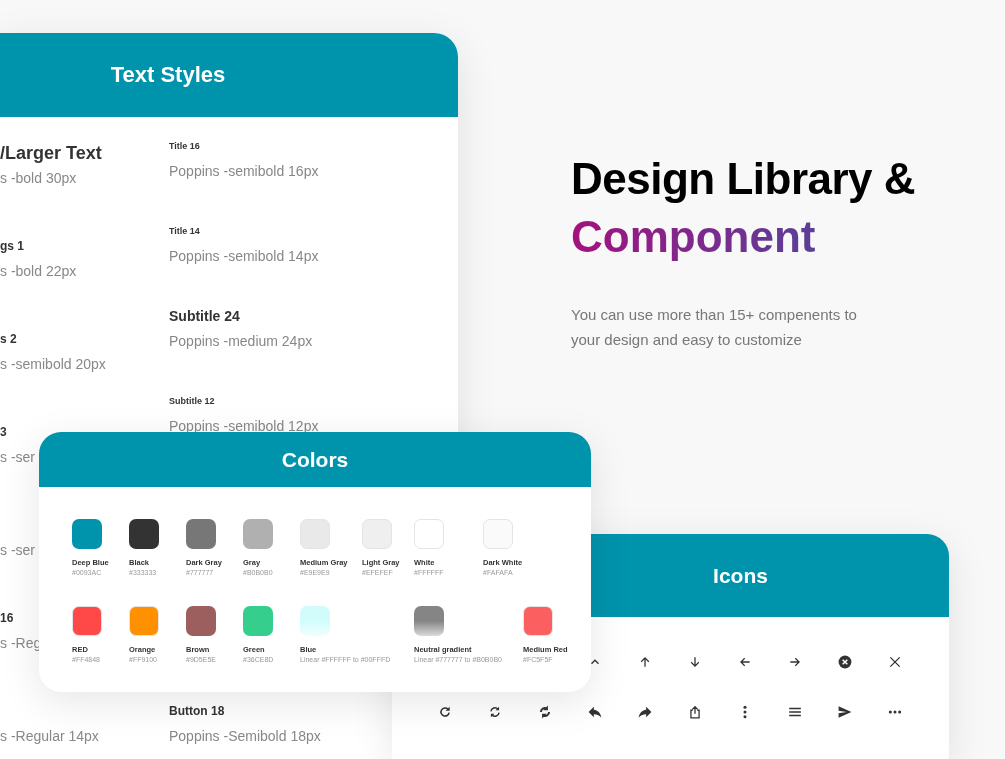 Image resolution: width=1005 pixels, height=759 pixels. Describe the element at coordinates (245, 736) in the screenshot. I see `style-spec: Poppins -Semibold 18px` at that location.